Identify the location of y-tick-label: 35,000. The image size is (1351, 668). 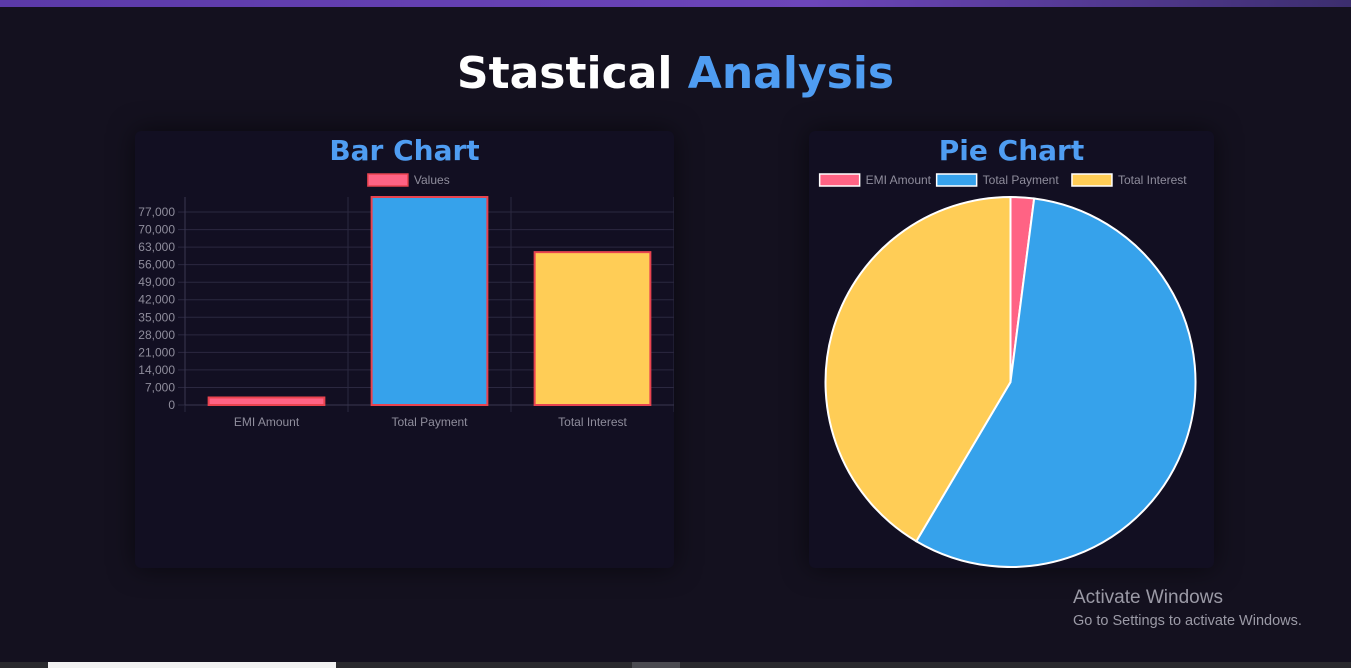
(156, 317).